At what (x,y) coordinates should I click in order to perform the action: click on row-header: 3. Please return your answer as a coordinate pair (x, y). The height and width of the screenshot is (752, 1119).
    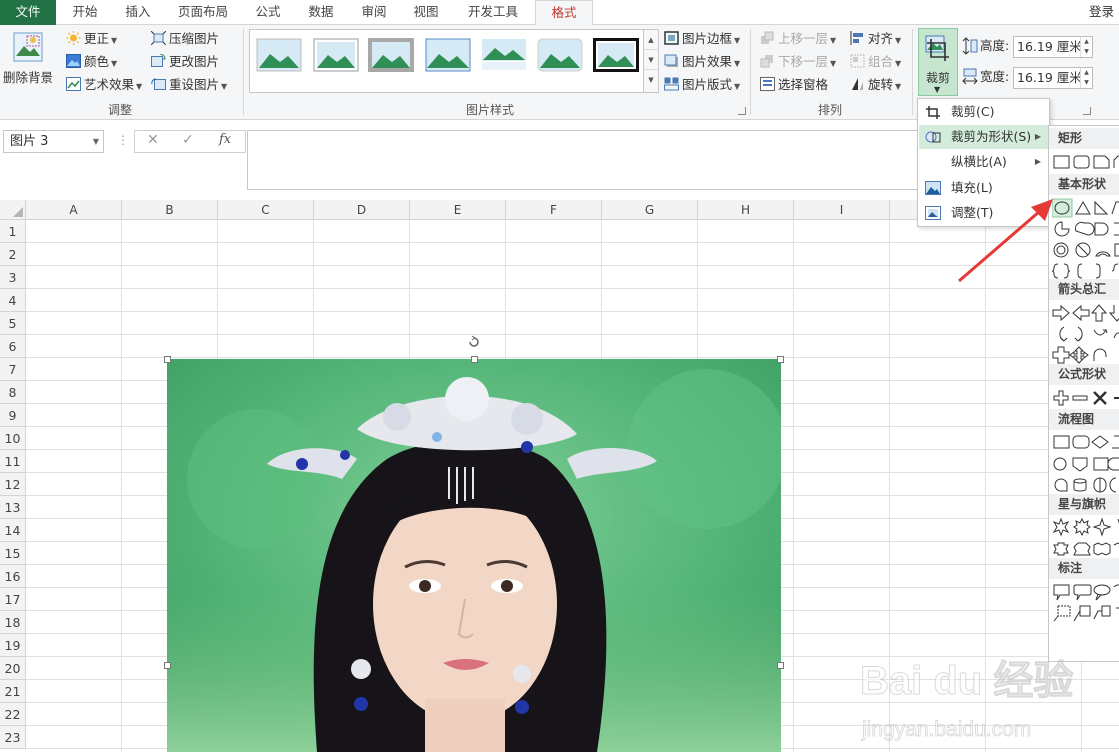
    Looking at the image, I should click on (13, 277).